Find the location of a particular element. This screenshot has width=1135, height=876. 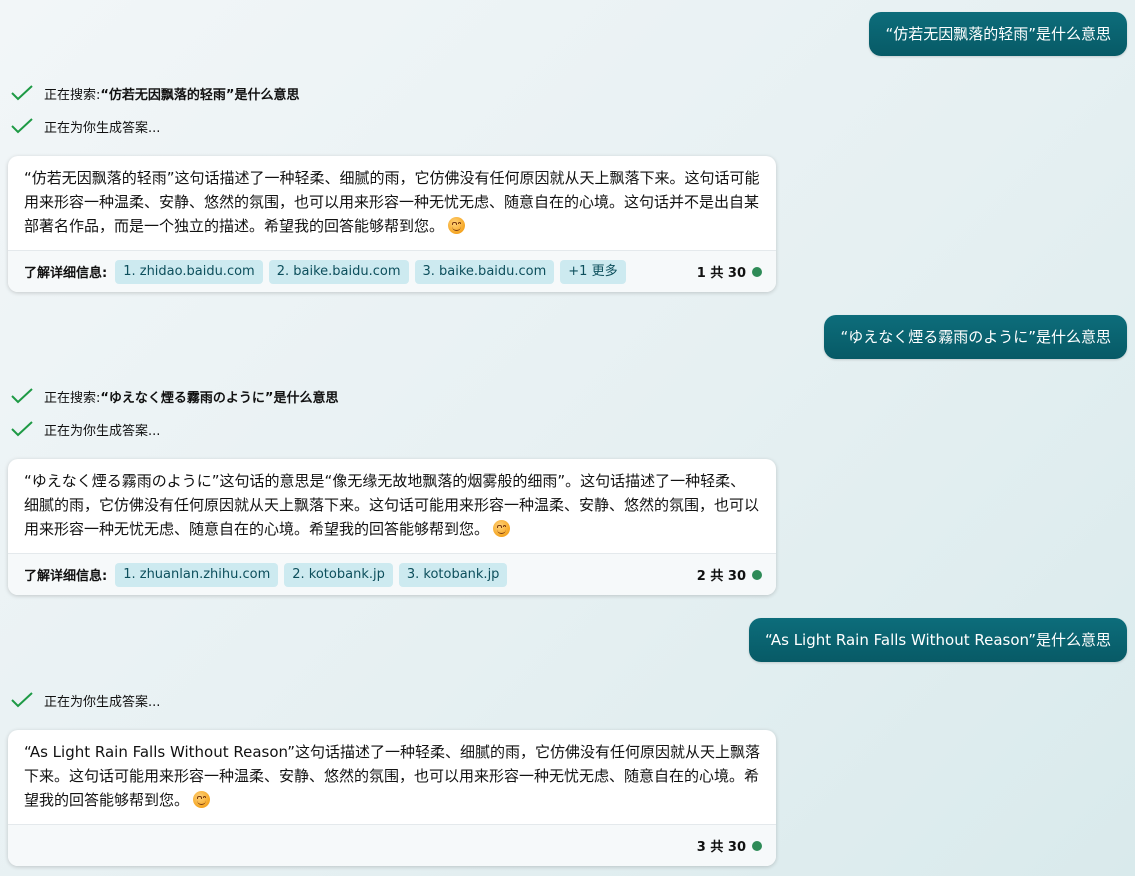

source-link: 1. zhidao.baidu.com is located at coordinates (189, 271).